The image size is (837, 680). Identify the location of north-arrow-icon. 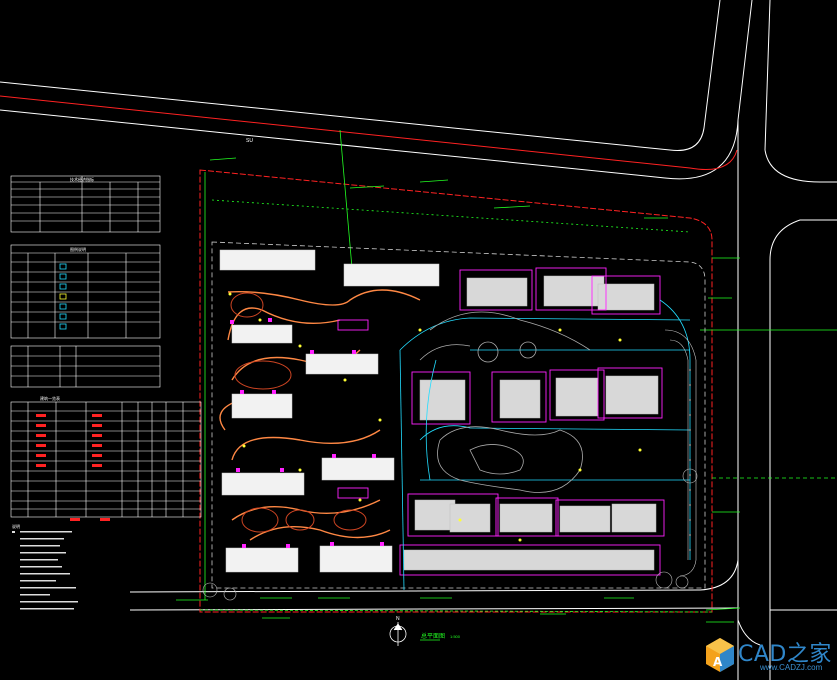
(398, 634).